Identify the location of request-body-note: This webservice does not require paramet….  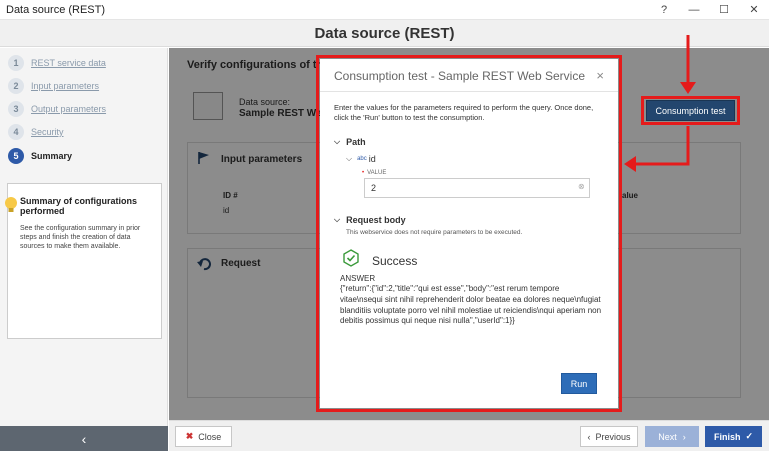
(434, 232).